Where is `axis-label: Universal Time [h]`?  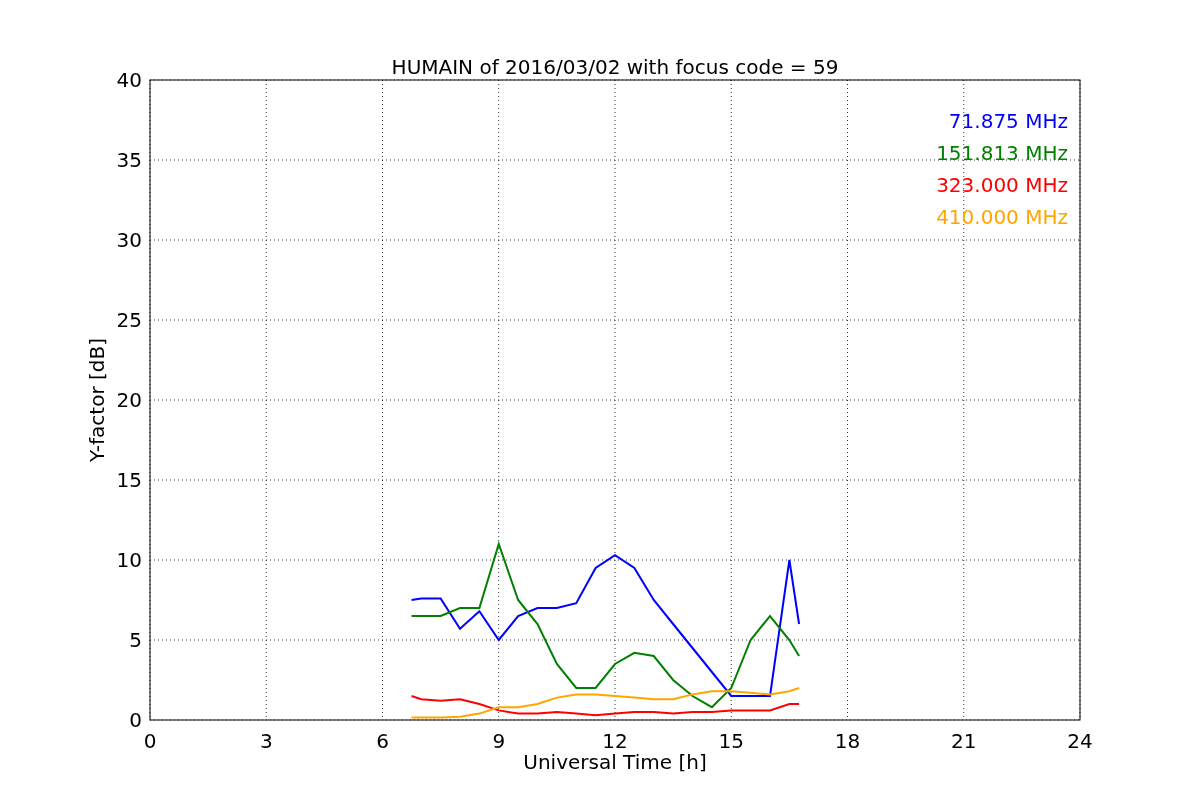 axis-label: Universal Time [h] is located at coordinates (615, 762).